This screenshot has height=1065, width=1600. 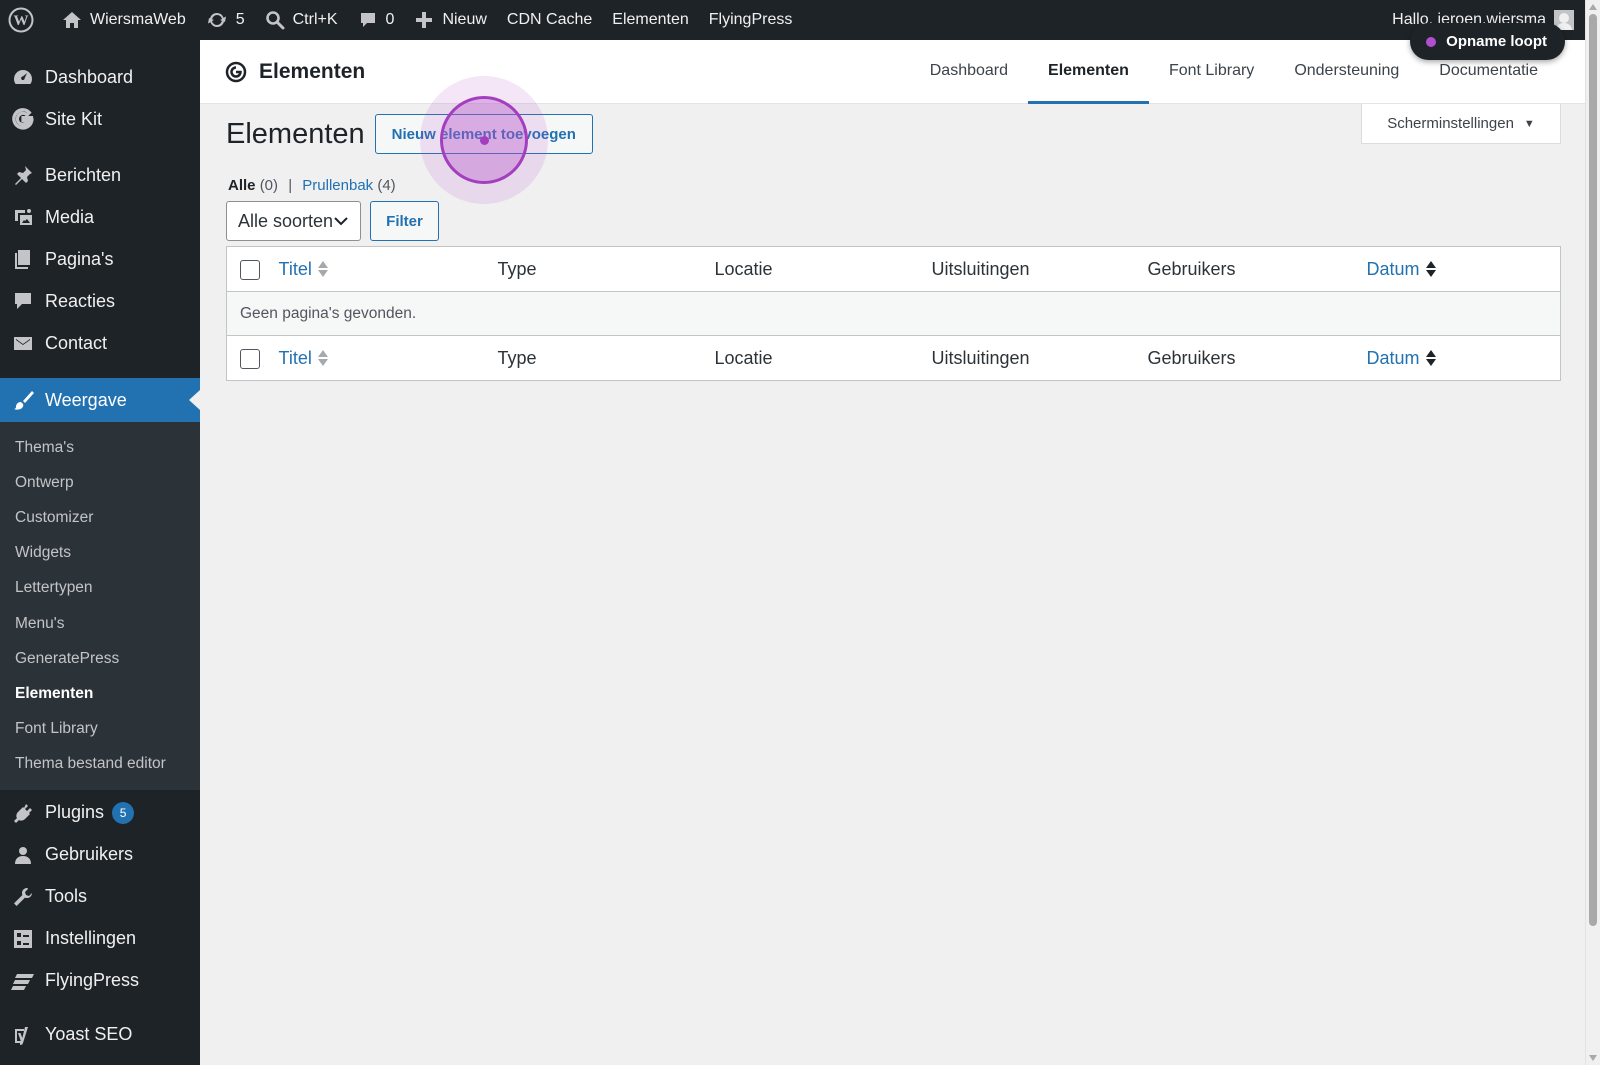 I want to click on select-all-cell, so click(x=253, y=269).